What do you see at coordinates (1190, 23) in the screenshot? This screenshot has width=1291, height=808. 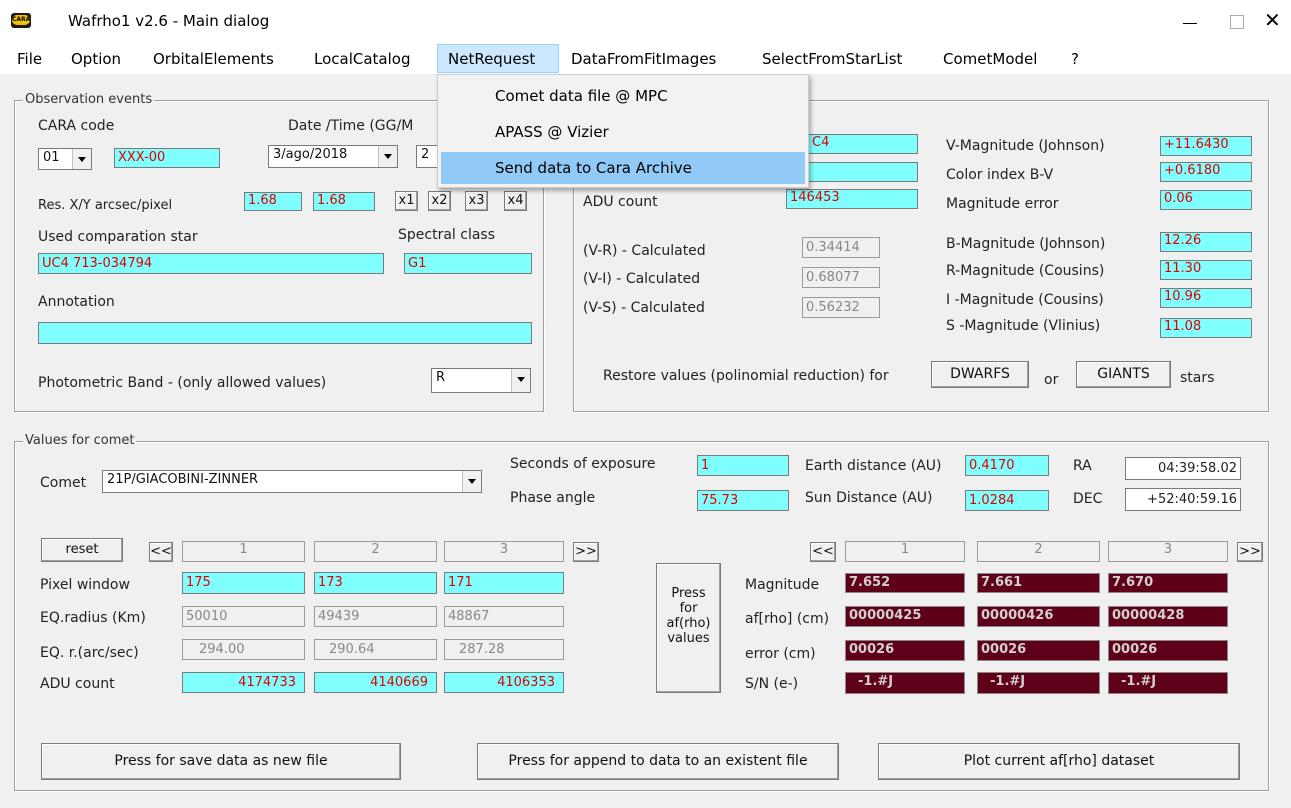 I see `minimize-icon` at bounding box center [1190, 23].